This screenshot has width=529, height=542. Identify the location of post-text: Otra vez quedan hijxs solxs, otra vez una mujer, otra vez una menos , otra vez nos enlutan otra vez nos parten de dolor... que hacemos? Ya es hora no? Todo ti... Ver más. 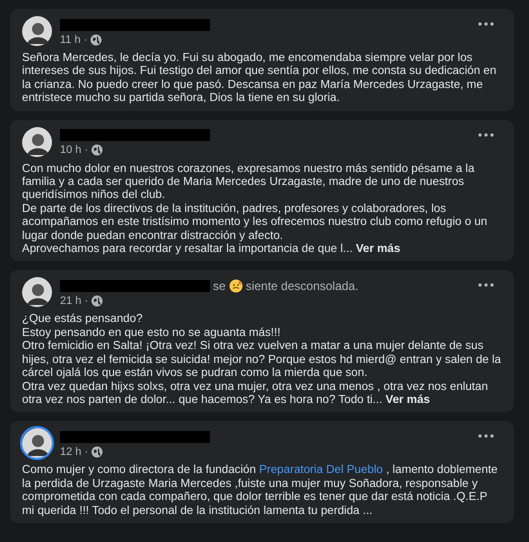
(255, 393).